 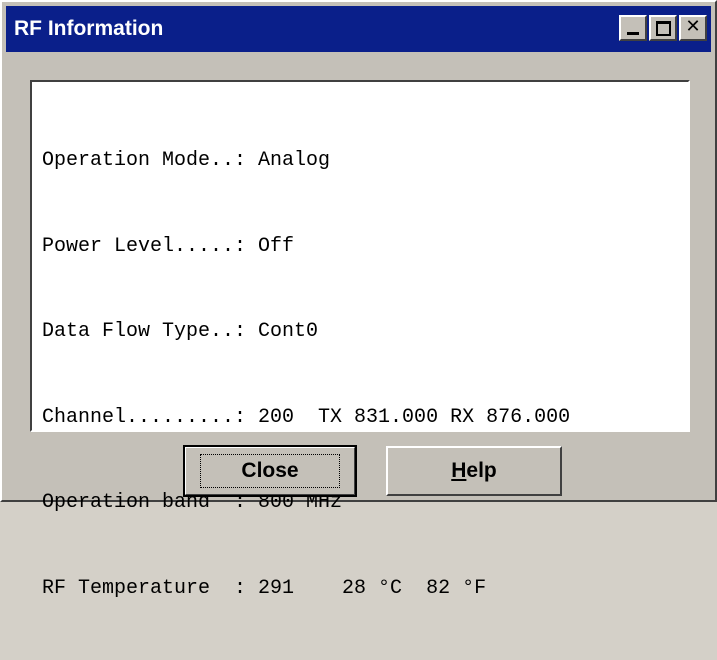 I want to click on title-bar: RF Information ✕, so click(x=358, y=29).